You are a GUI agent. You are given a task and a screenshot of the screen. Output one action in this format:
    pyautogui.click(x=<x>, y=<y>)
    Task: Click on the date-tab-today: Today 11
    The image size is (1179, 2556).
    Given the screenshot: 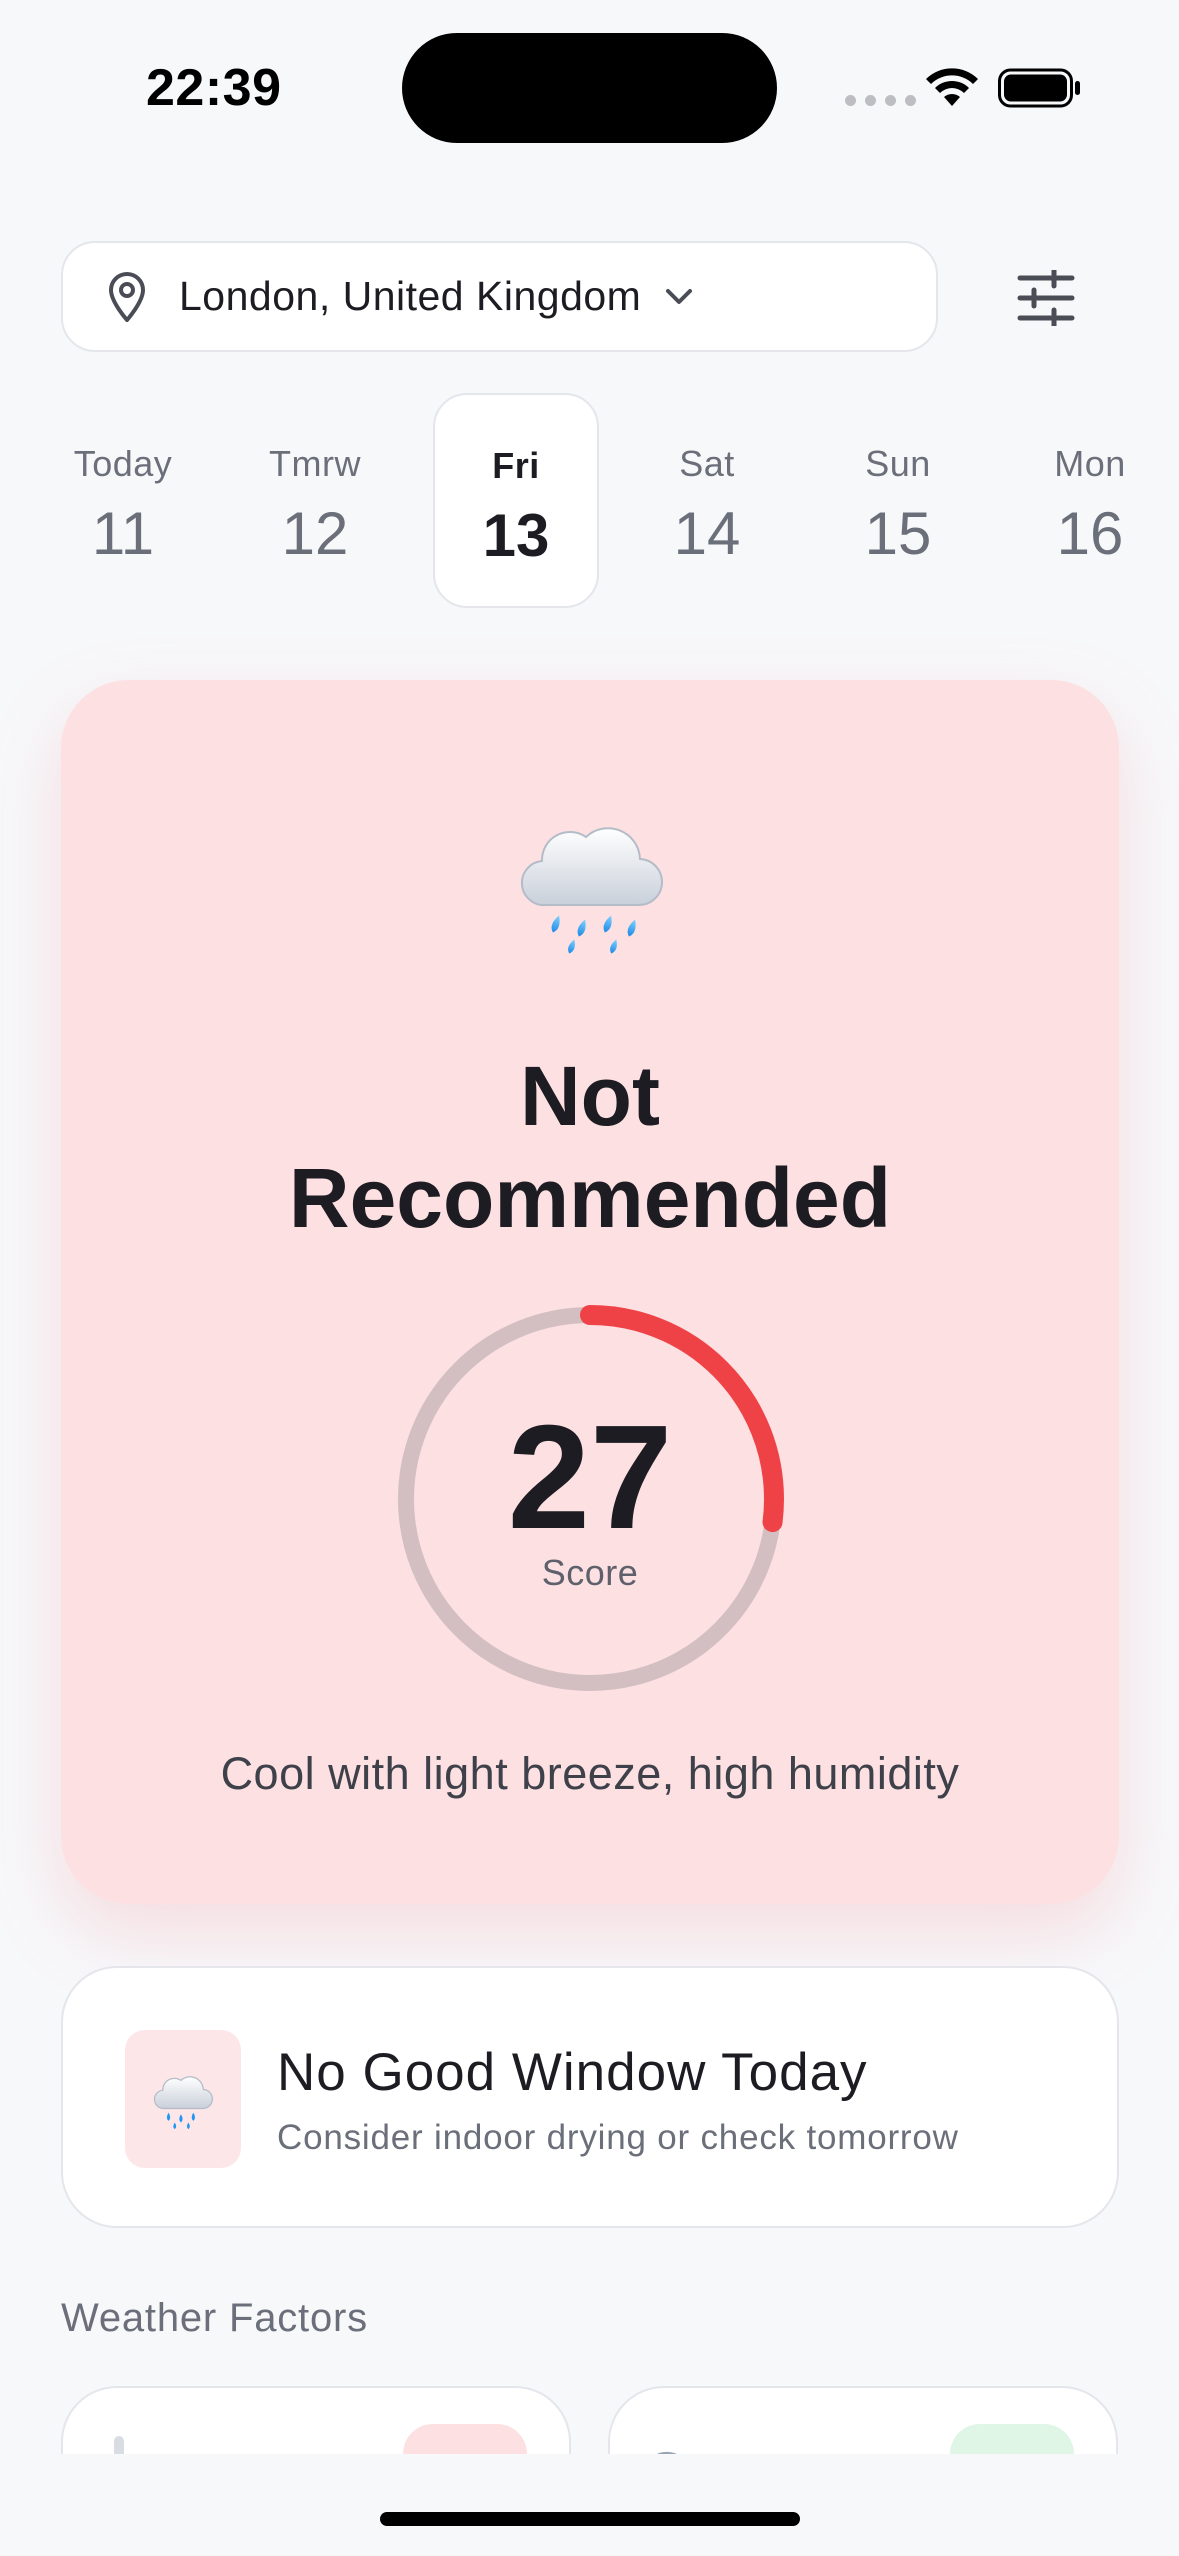 What is the action you would take?
    pyautogui.click(x=123, y=500)
    